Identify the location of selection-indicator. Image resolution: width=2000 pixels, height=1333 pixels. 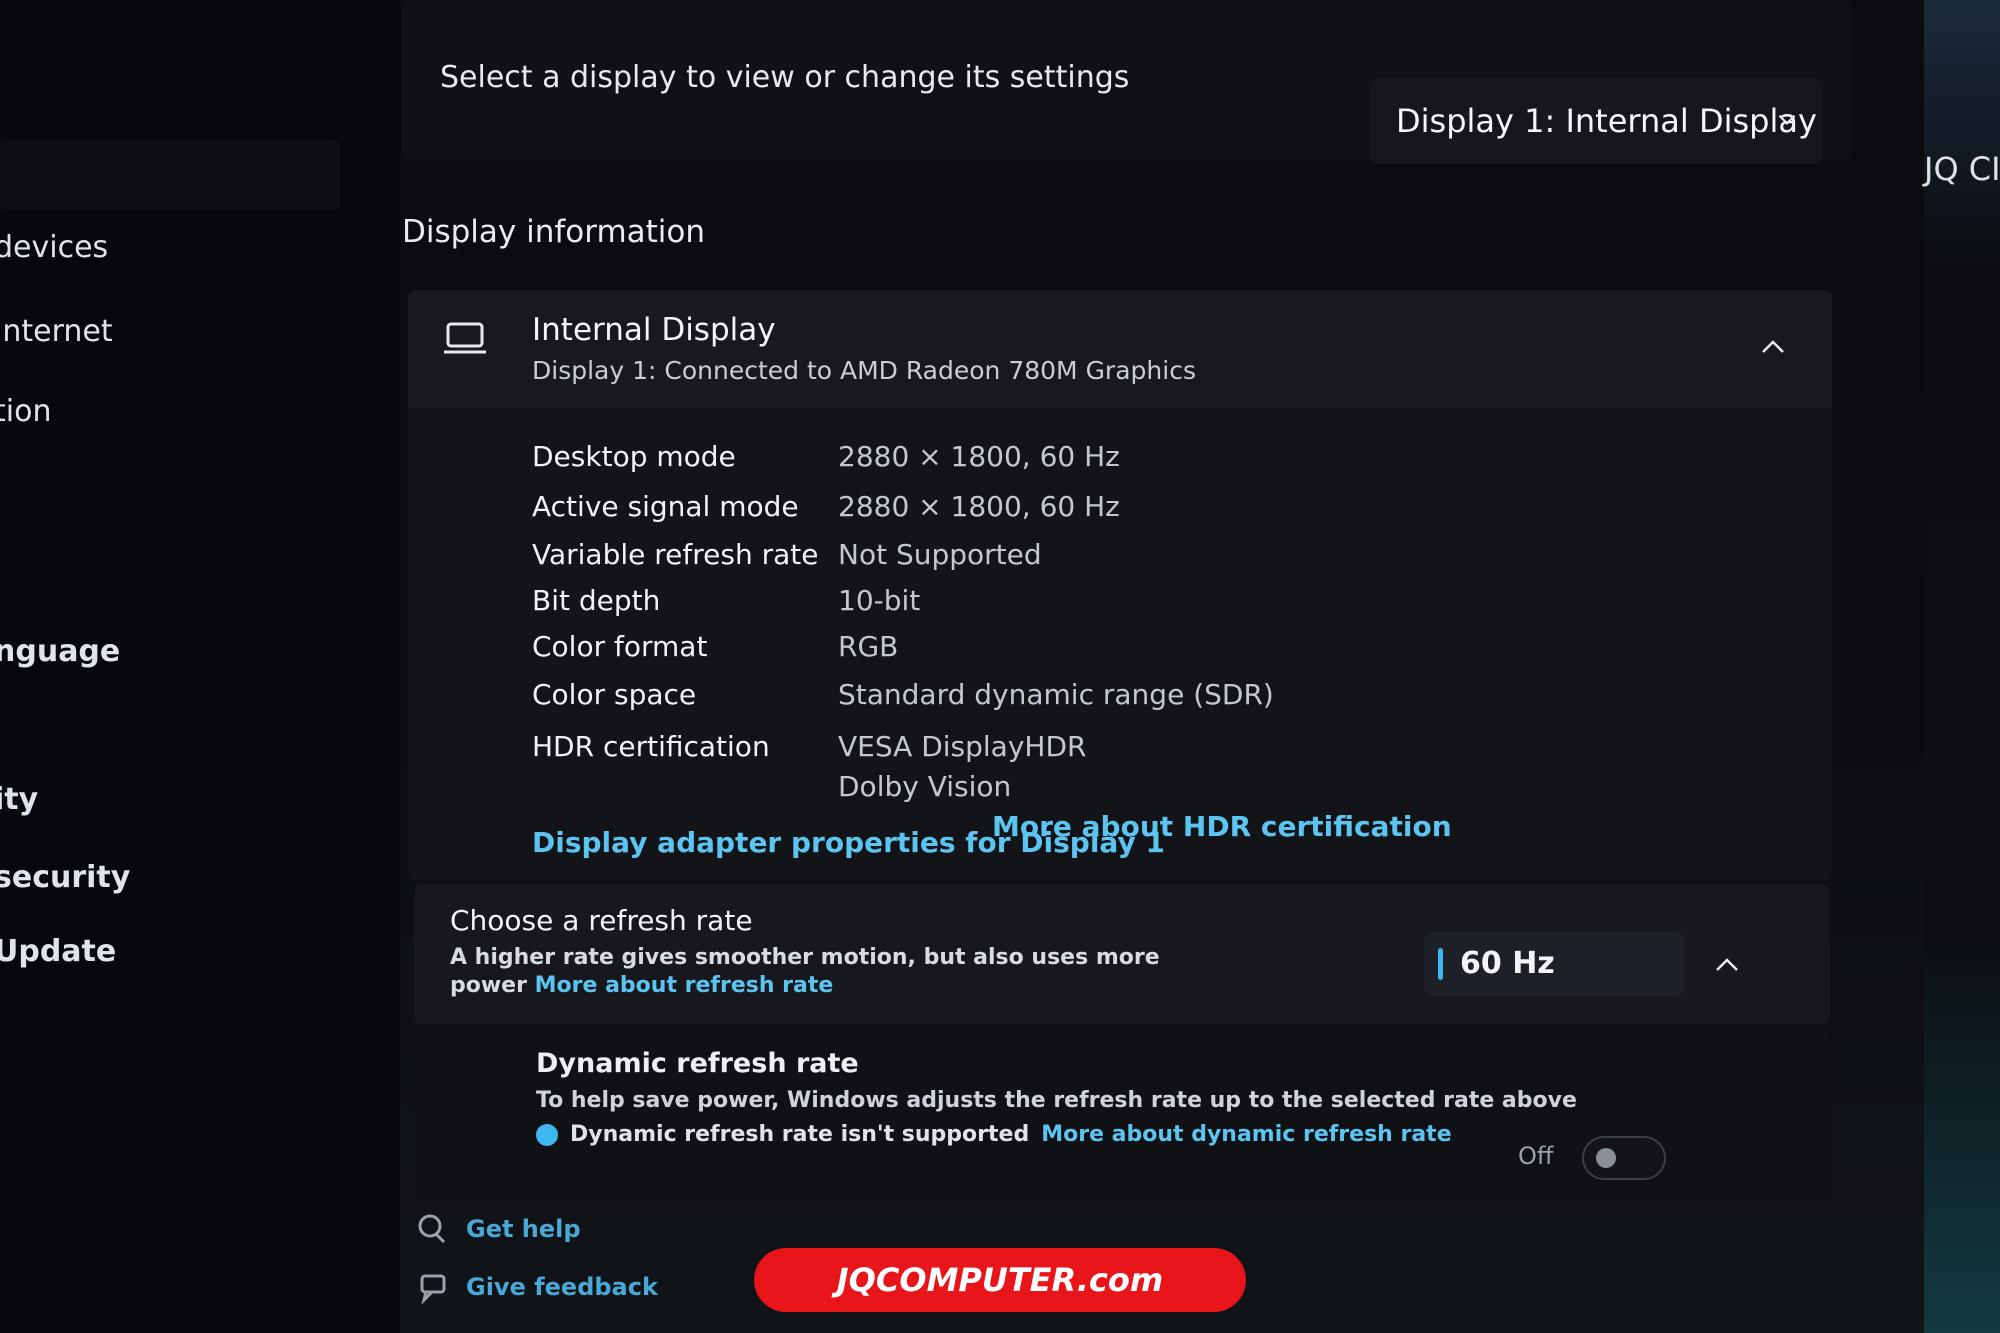
(1440, 964).